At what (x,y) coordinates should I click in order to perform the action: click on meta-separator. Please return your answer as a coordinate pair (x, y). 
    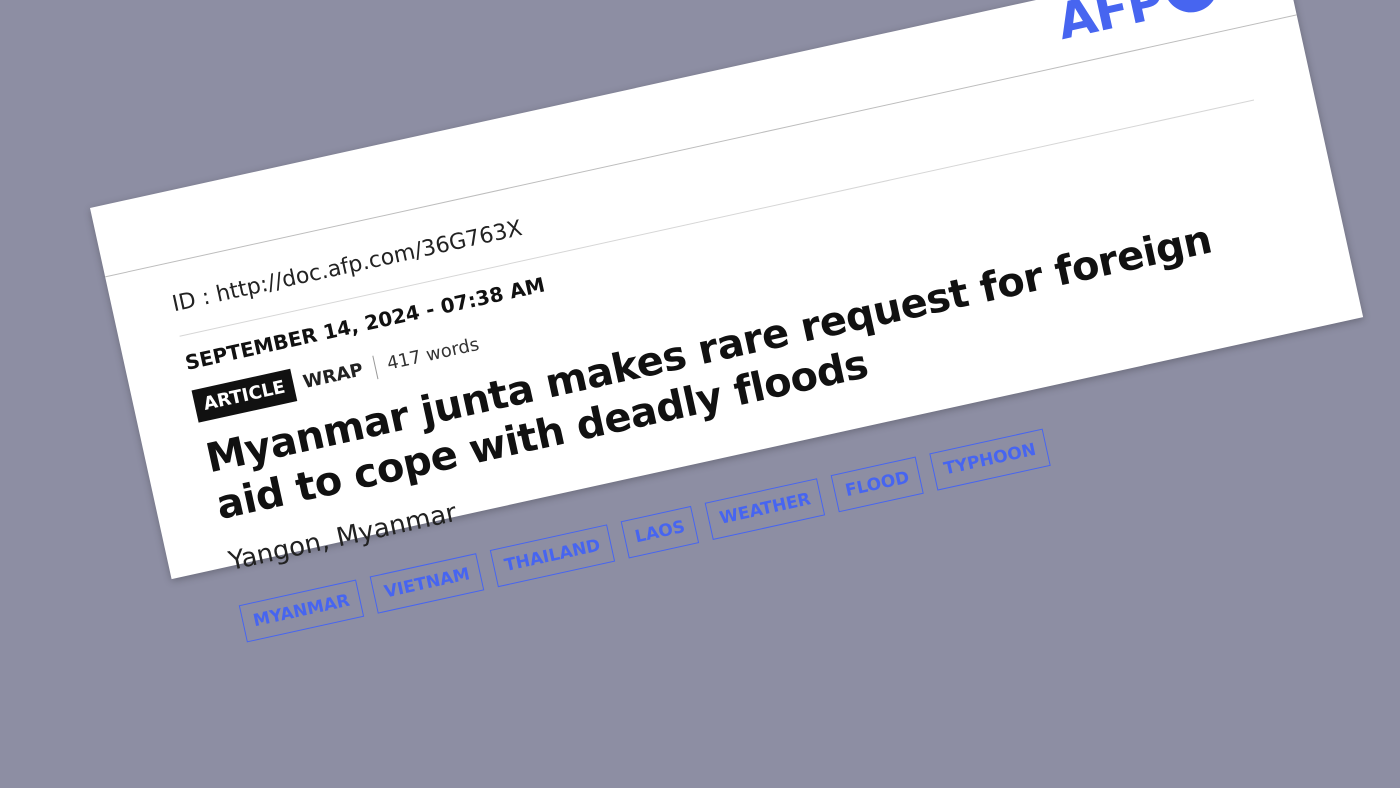
    Looking at the image, I should click on (375, 367).